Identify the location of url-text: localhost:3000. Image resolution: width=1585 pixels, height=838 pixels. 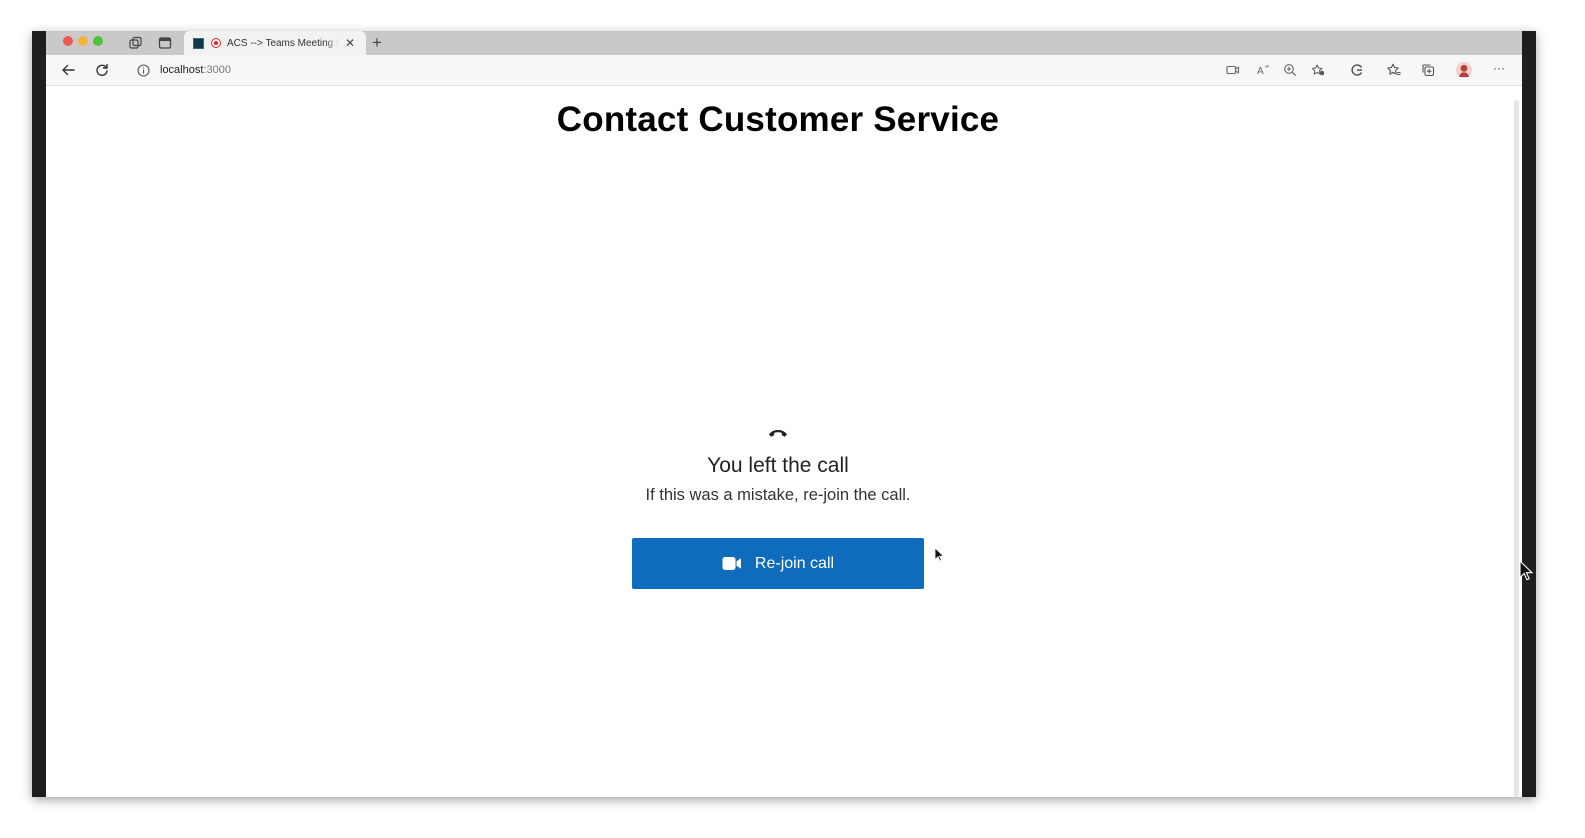
(195, 70).